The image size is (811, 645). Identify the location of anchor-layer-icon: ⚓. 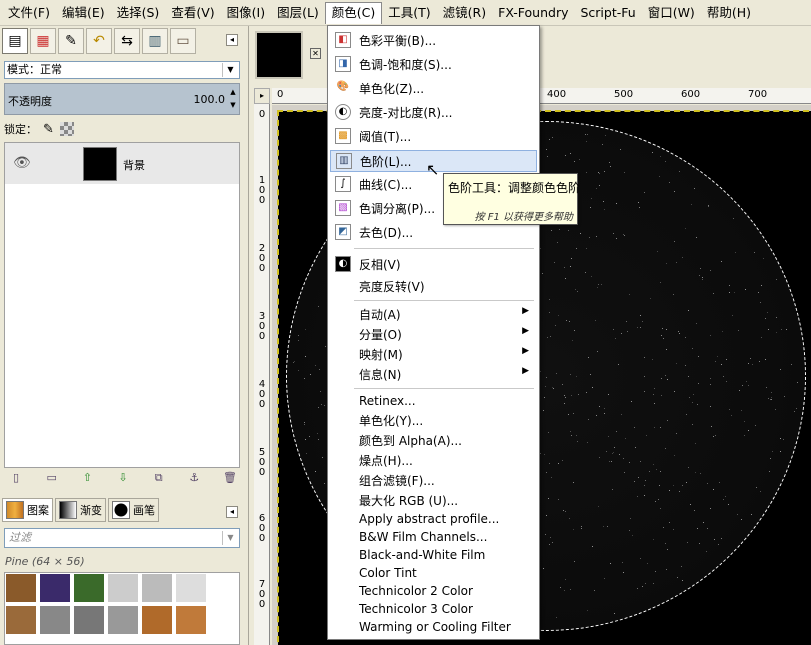
(194, 478).